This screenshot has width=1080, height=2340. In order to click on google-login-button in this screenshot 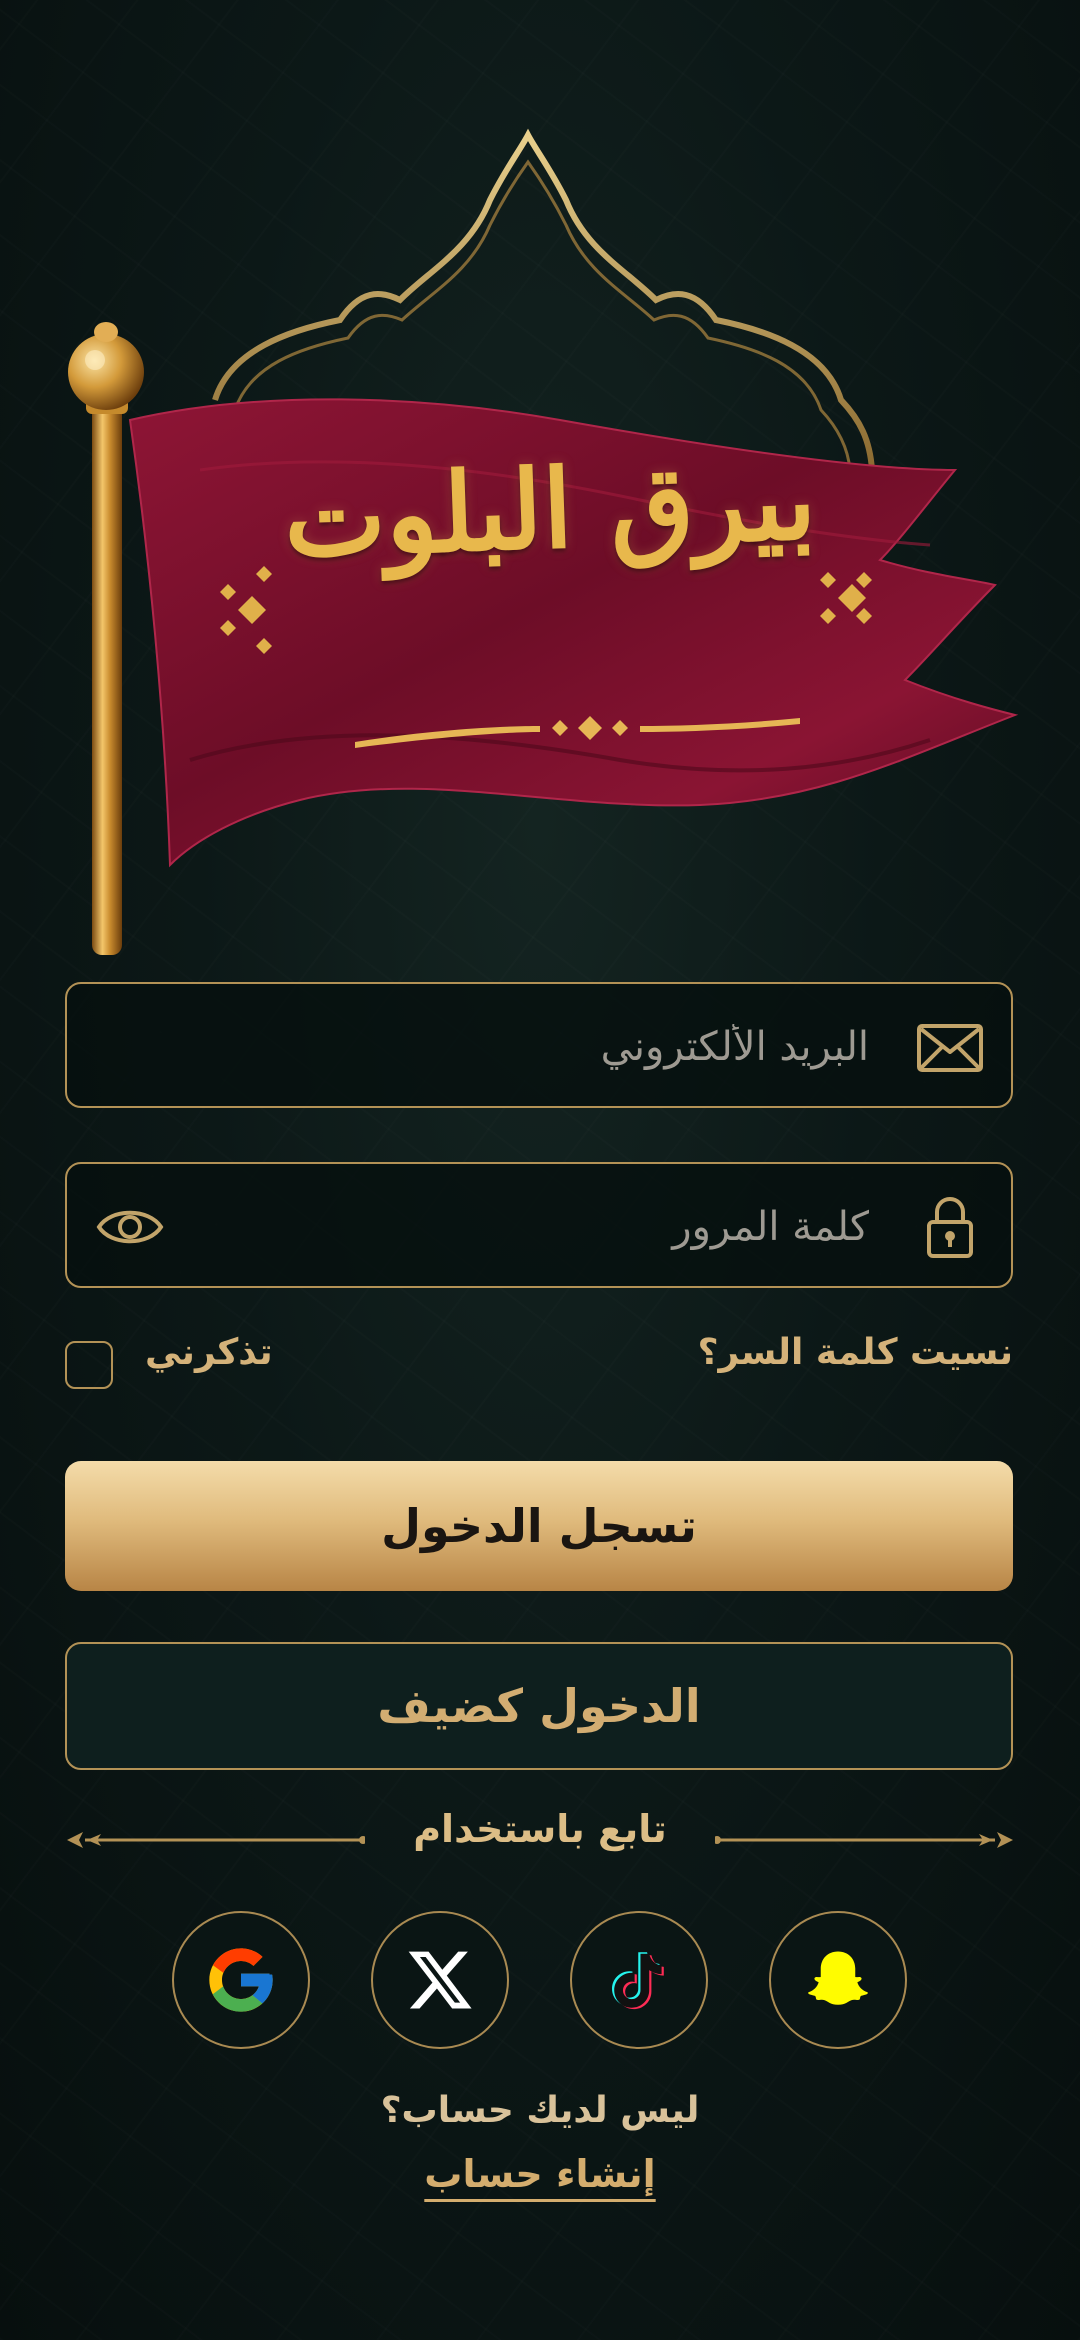, I will do `click(241, 1980)`.